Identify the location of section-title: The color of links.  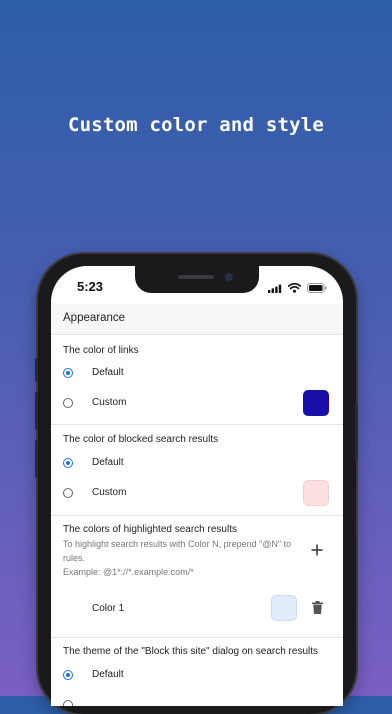
(101, 350).